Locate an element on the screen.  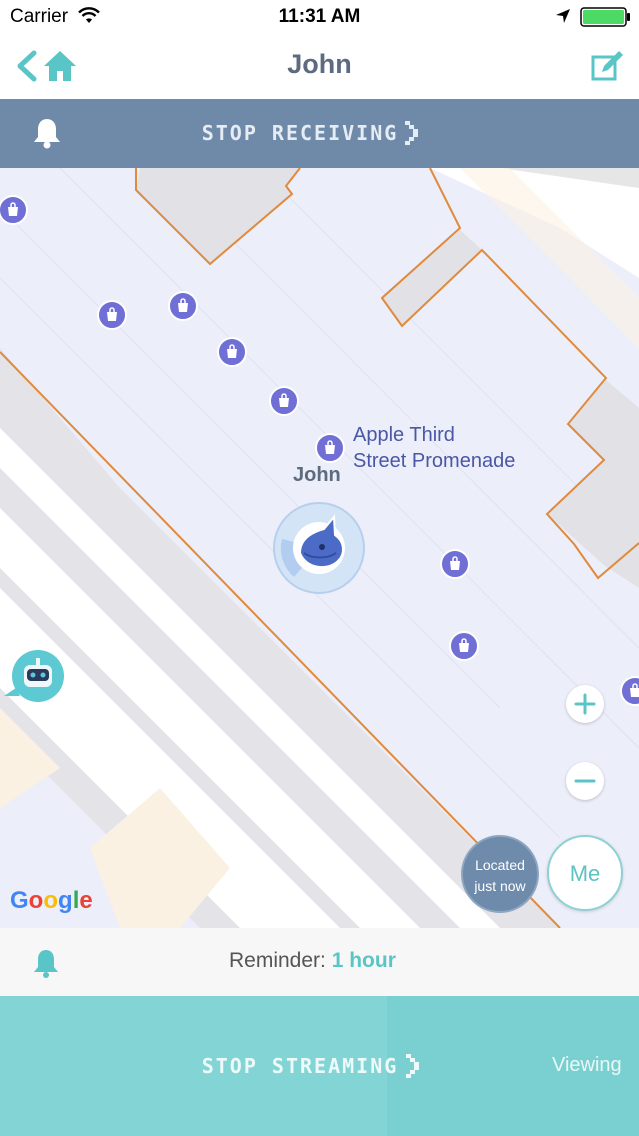
location-arrow-icon is located at coordinates (563, 16).